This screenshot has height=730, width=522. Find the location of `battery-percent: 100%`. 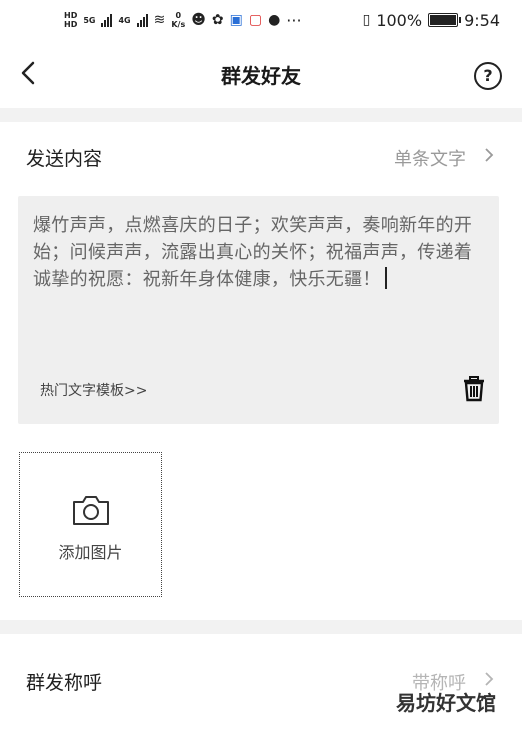

battery-percent: 100% is located at coordinates (399, 20).